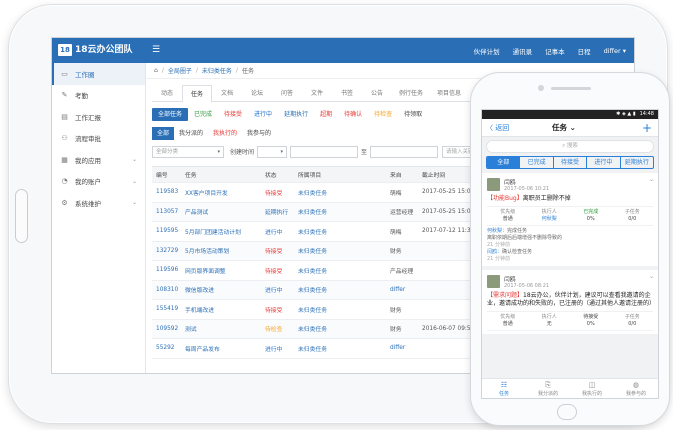 This screenshot has width=673, height=430. Describe the element at coordinates (88, 203) in the screenshot. I see `sidebar-item-label: 系统维护` at that location.